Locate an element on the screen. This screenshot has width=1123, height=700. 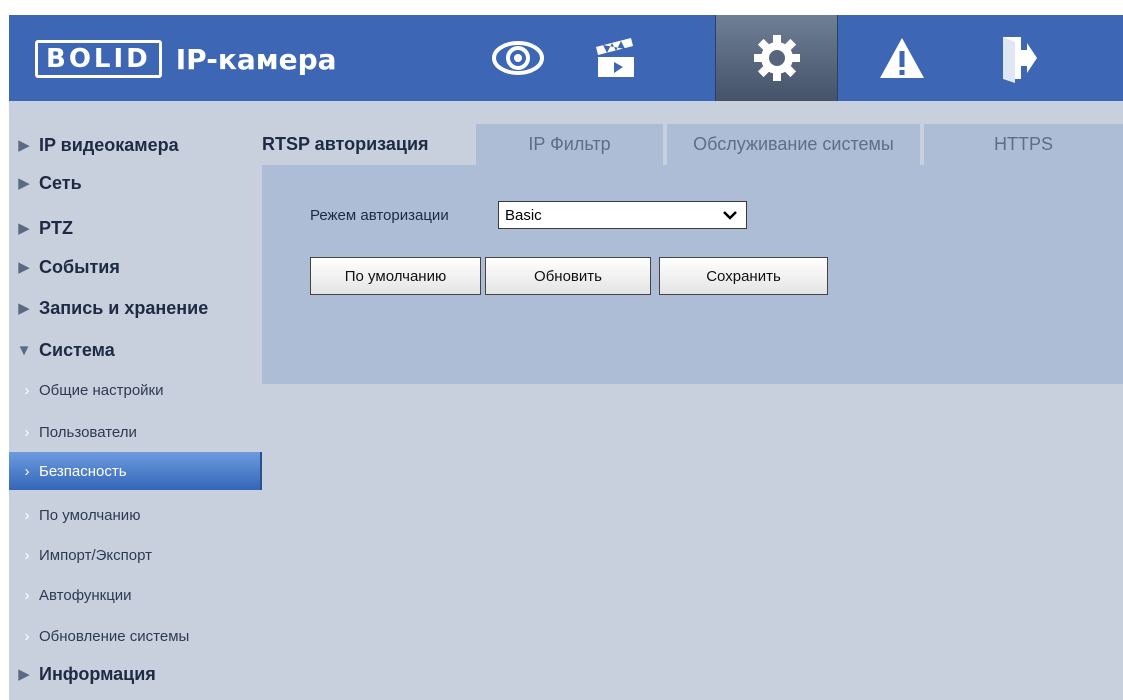
sidebar-subitem-general: › Общие настройки is located at coordinates (134, 390).